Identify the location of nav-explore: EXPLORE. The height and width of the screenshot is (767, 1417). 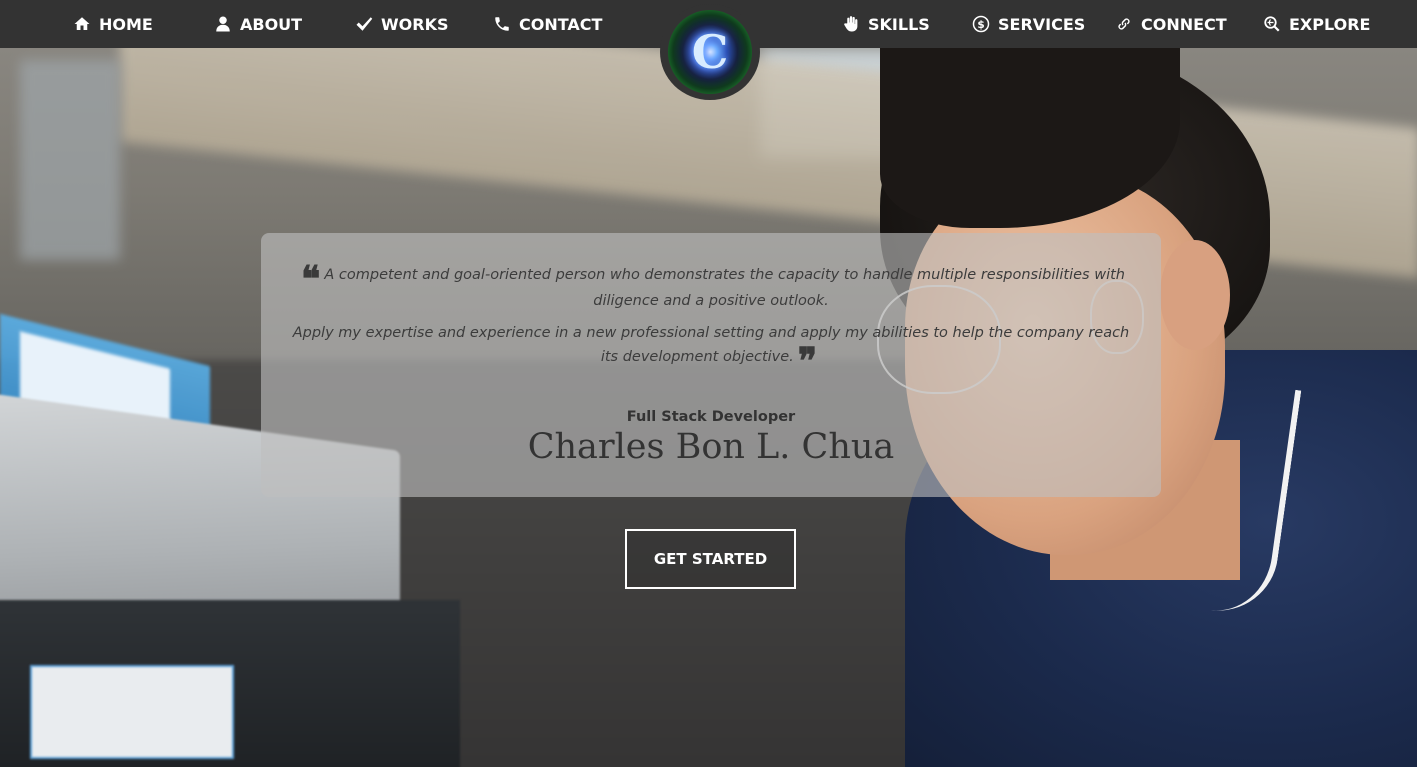
(1316, 24).